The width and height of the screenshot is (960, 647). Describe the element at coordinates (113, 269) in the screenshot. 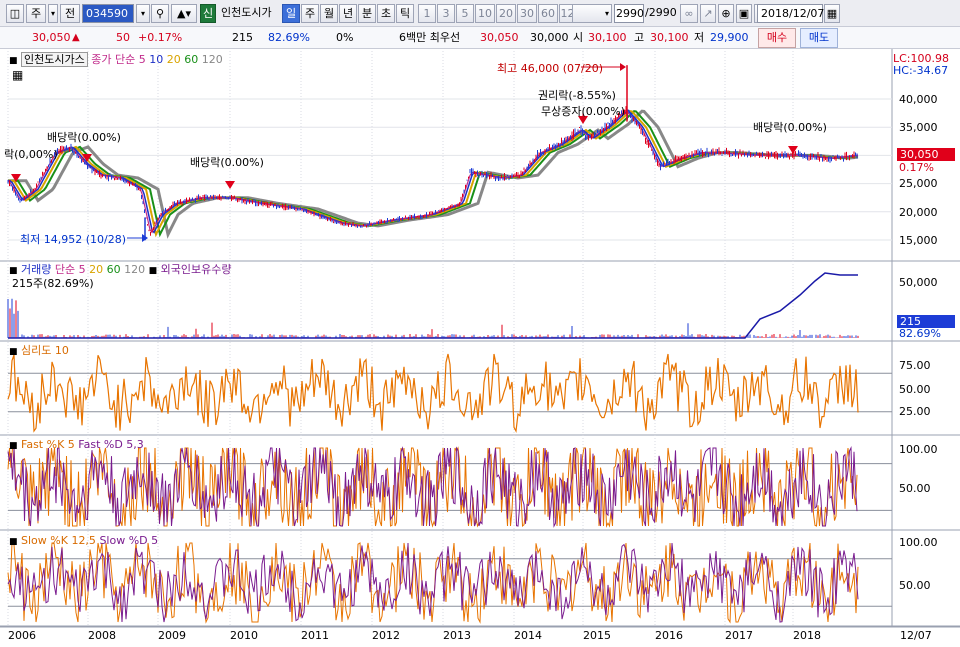

I see `vol-ma60-label: 60` at that location.